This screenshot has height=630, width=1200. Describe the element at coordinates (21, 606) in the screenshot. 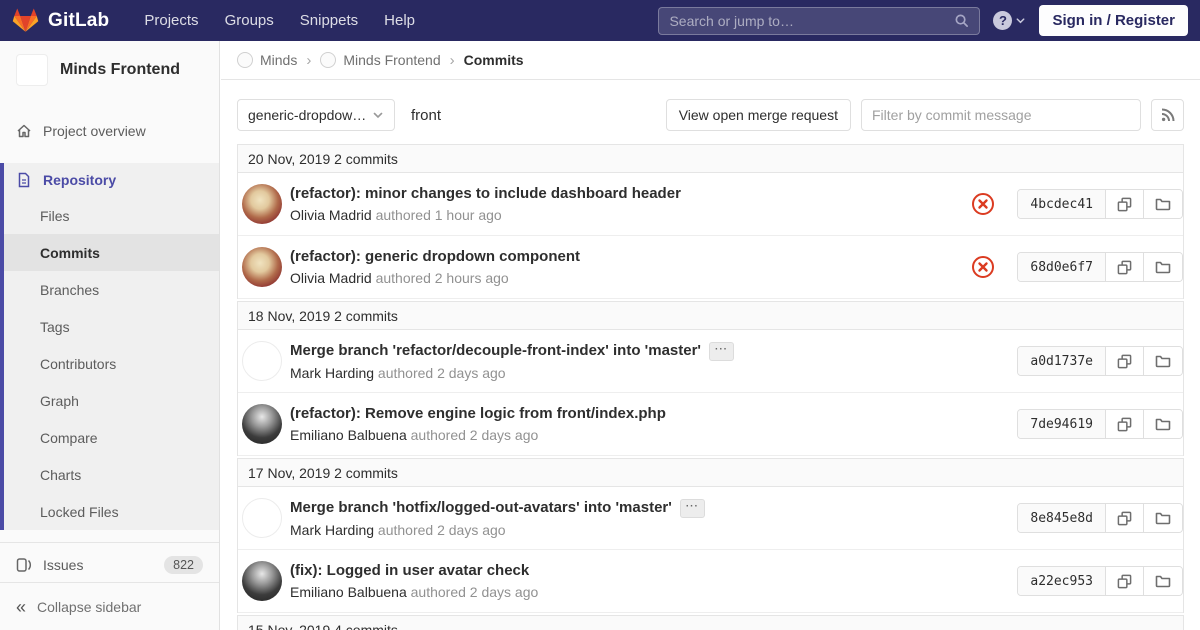

I see `collapse-icon: «` at that location.